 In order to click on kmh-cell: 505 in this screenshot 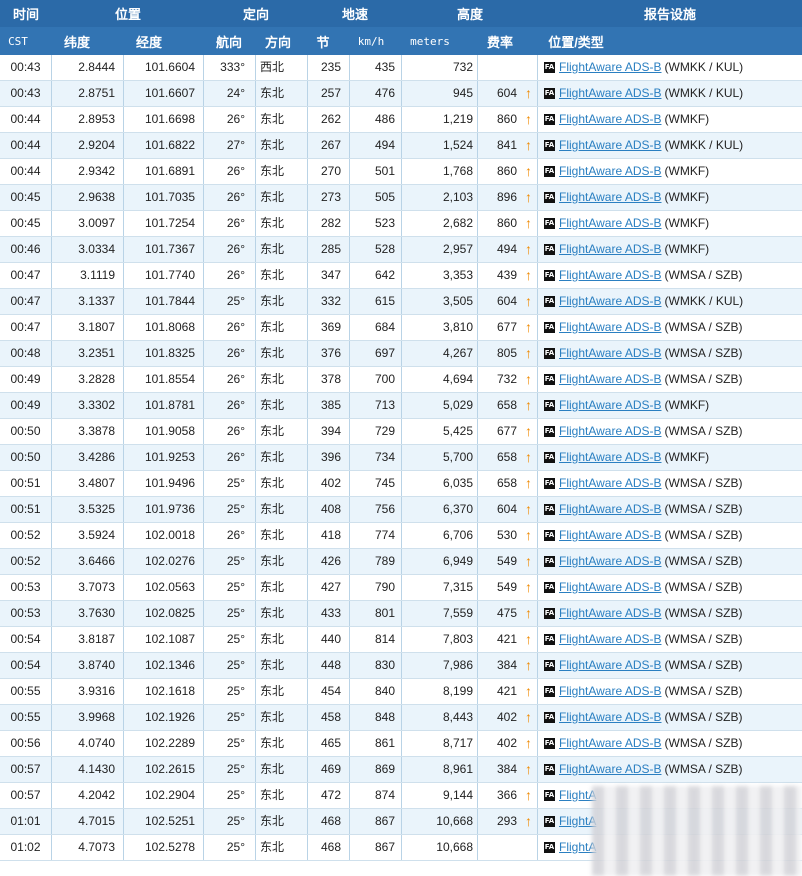, I will do `click(376, 197)`.